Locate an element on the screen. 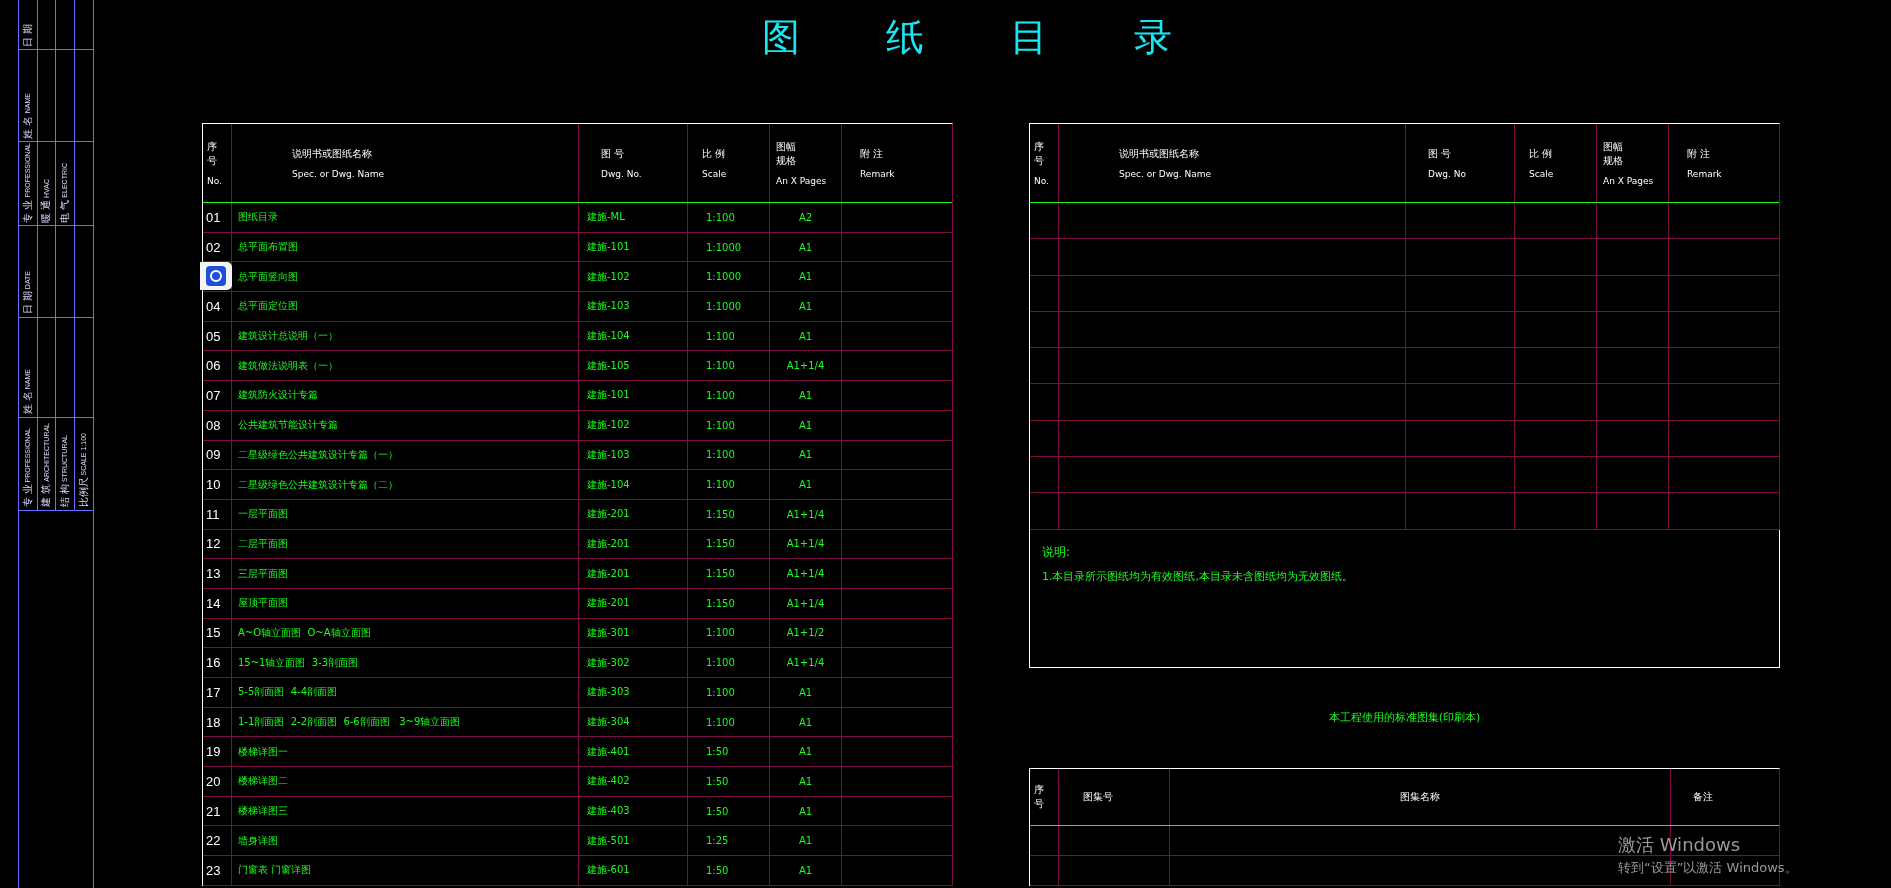 The image size is (1891, 888). drawing-name: 5-5剖面图 4-4剖面图 is located at coordinates (288, 692).